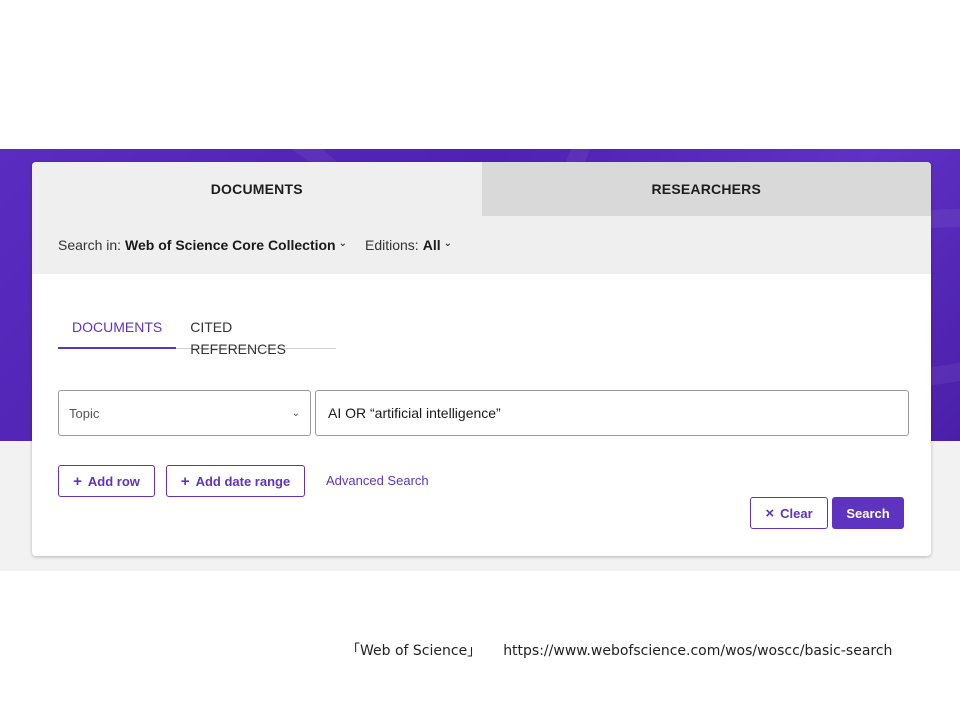 The height and width of the screenshot is (720, 960). What do you see at coordinates (230, 245) in the screenshot?
I see `collection-value: Web of Science Core Collection` at bounding box center [230, 245].